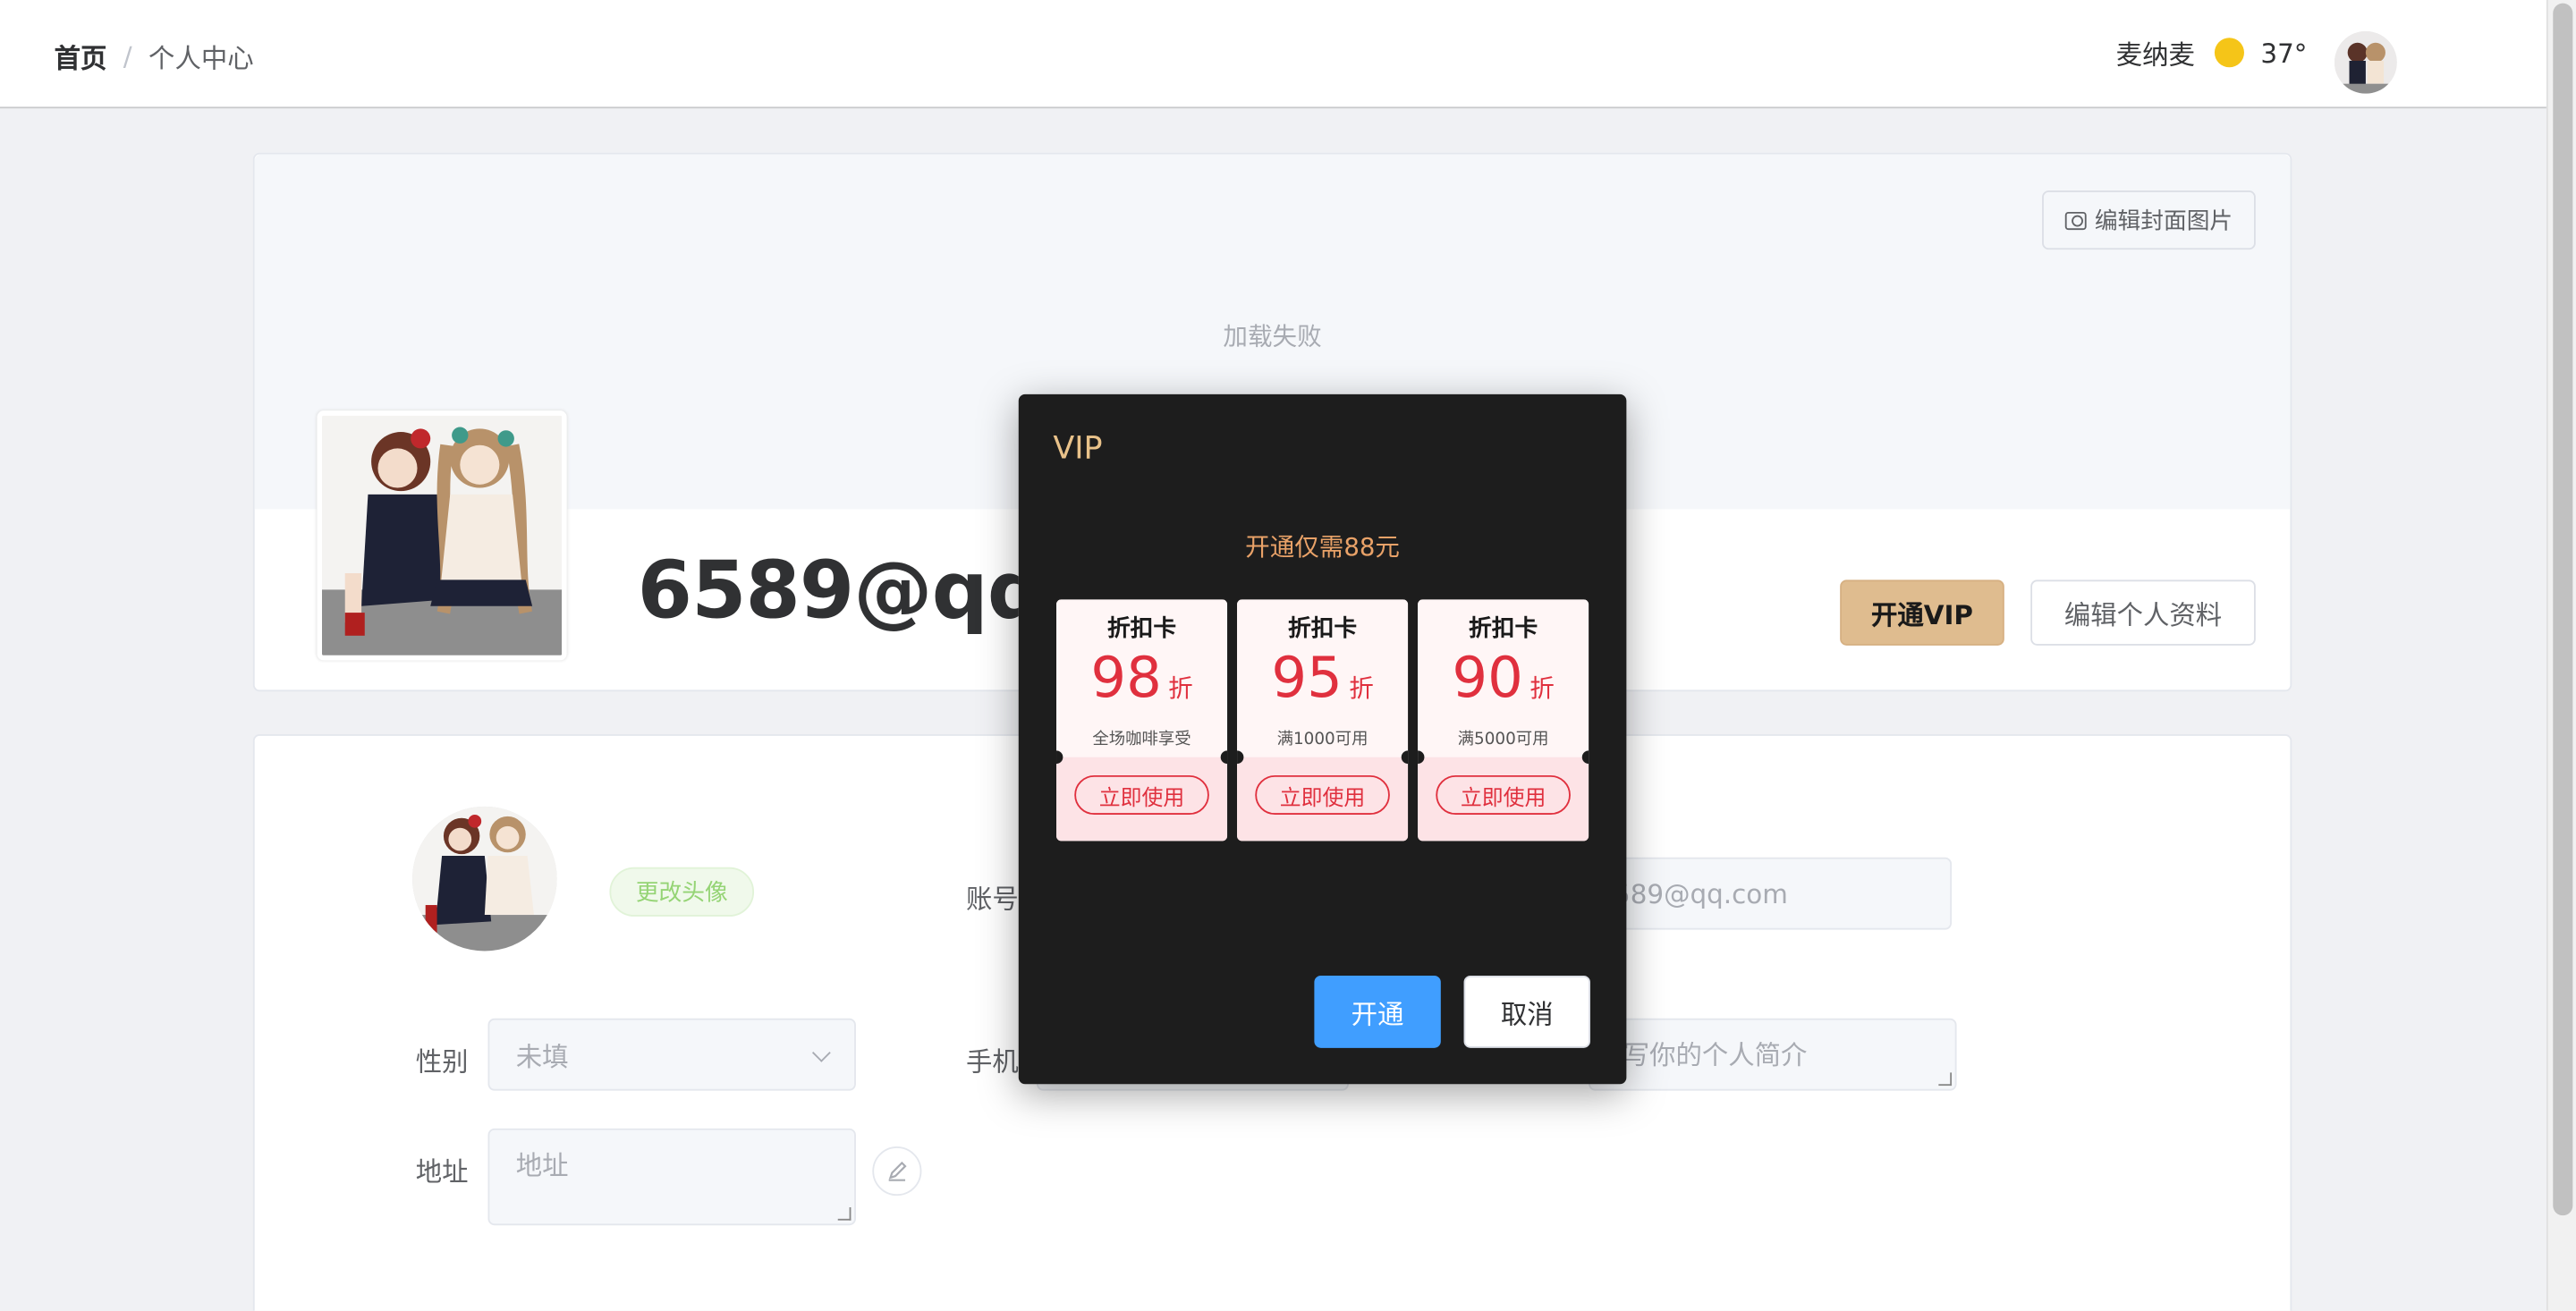 The image size is (2576, 1311). Describe the element at coordinates (2563, 609) in the screenshot. I see `scrollbar-thumb` at that location.